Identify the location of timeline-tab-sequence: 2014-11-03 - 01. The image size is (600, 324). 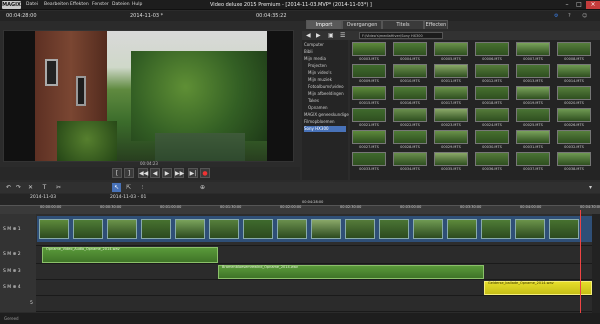
(128, 197).